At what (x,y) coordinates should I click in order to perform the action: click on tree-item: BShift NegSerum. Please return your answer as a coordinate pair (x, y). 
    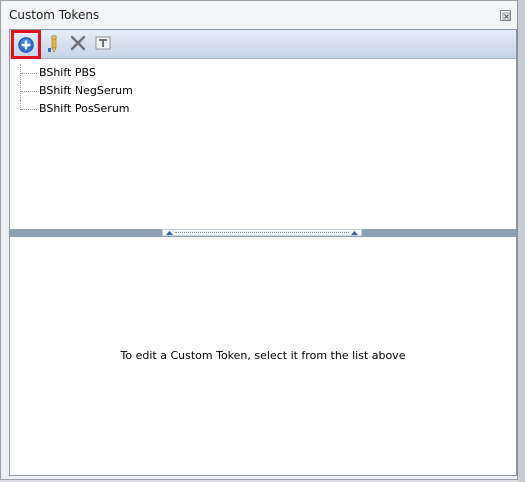
    Looking at the image, I should click on (170, 91).